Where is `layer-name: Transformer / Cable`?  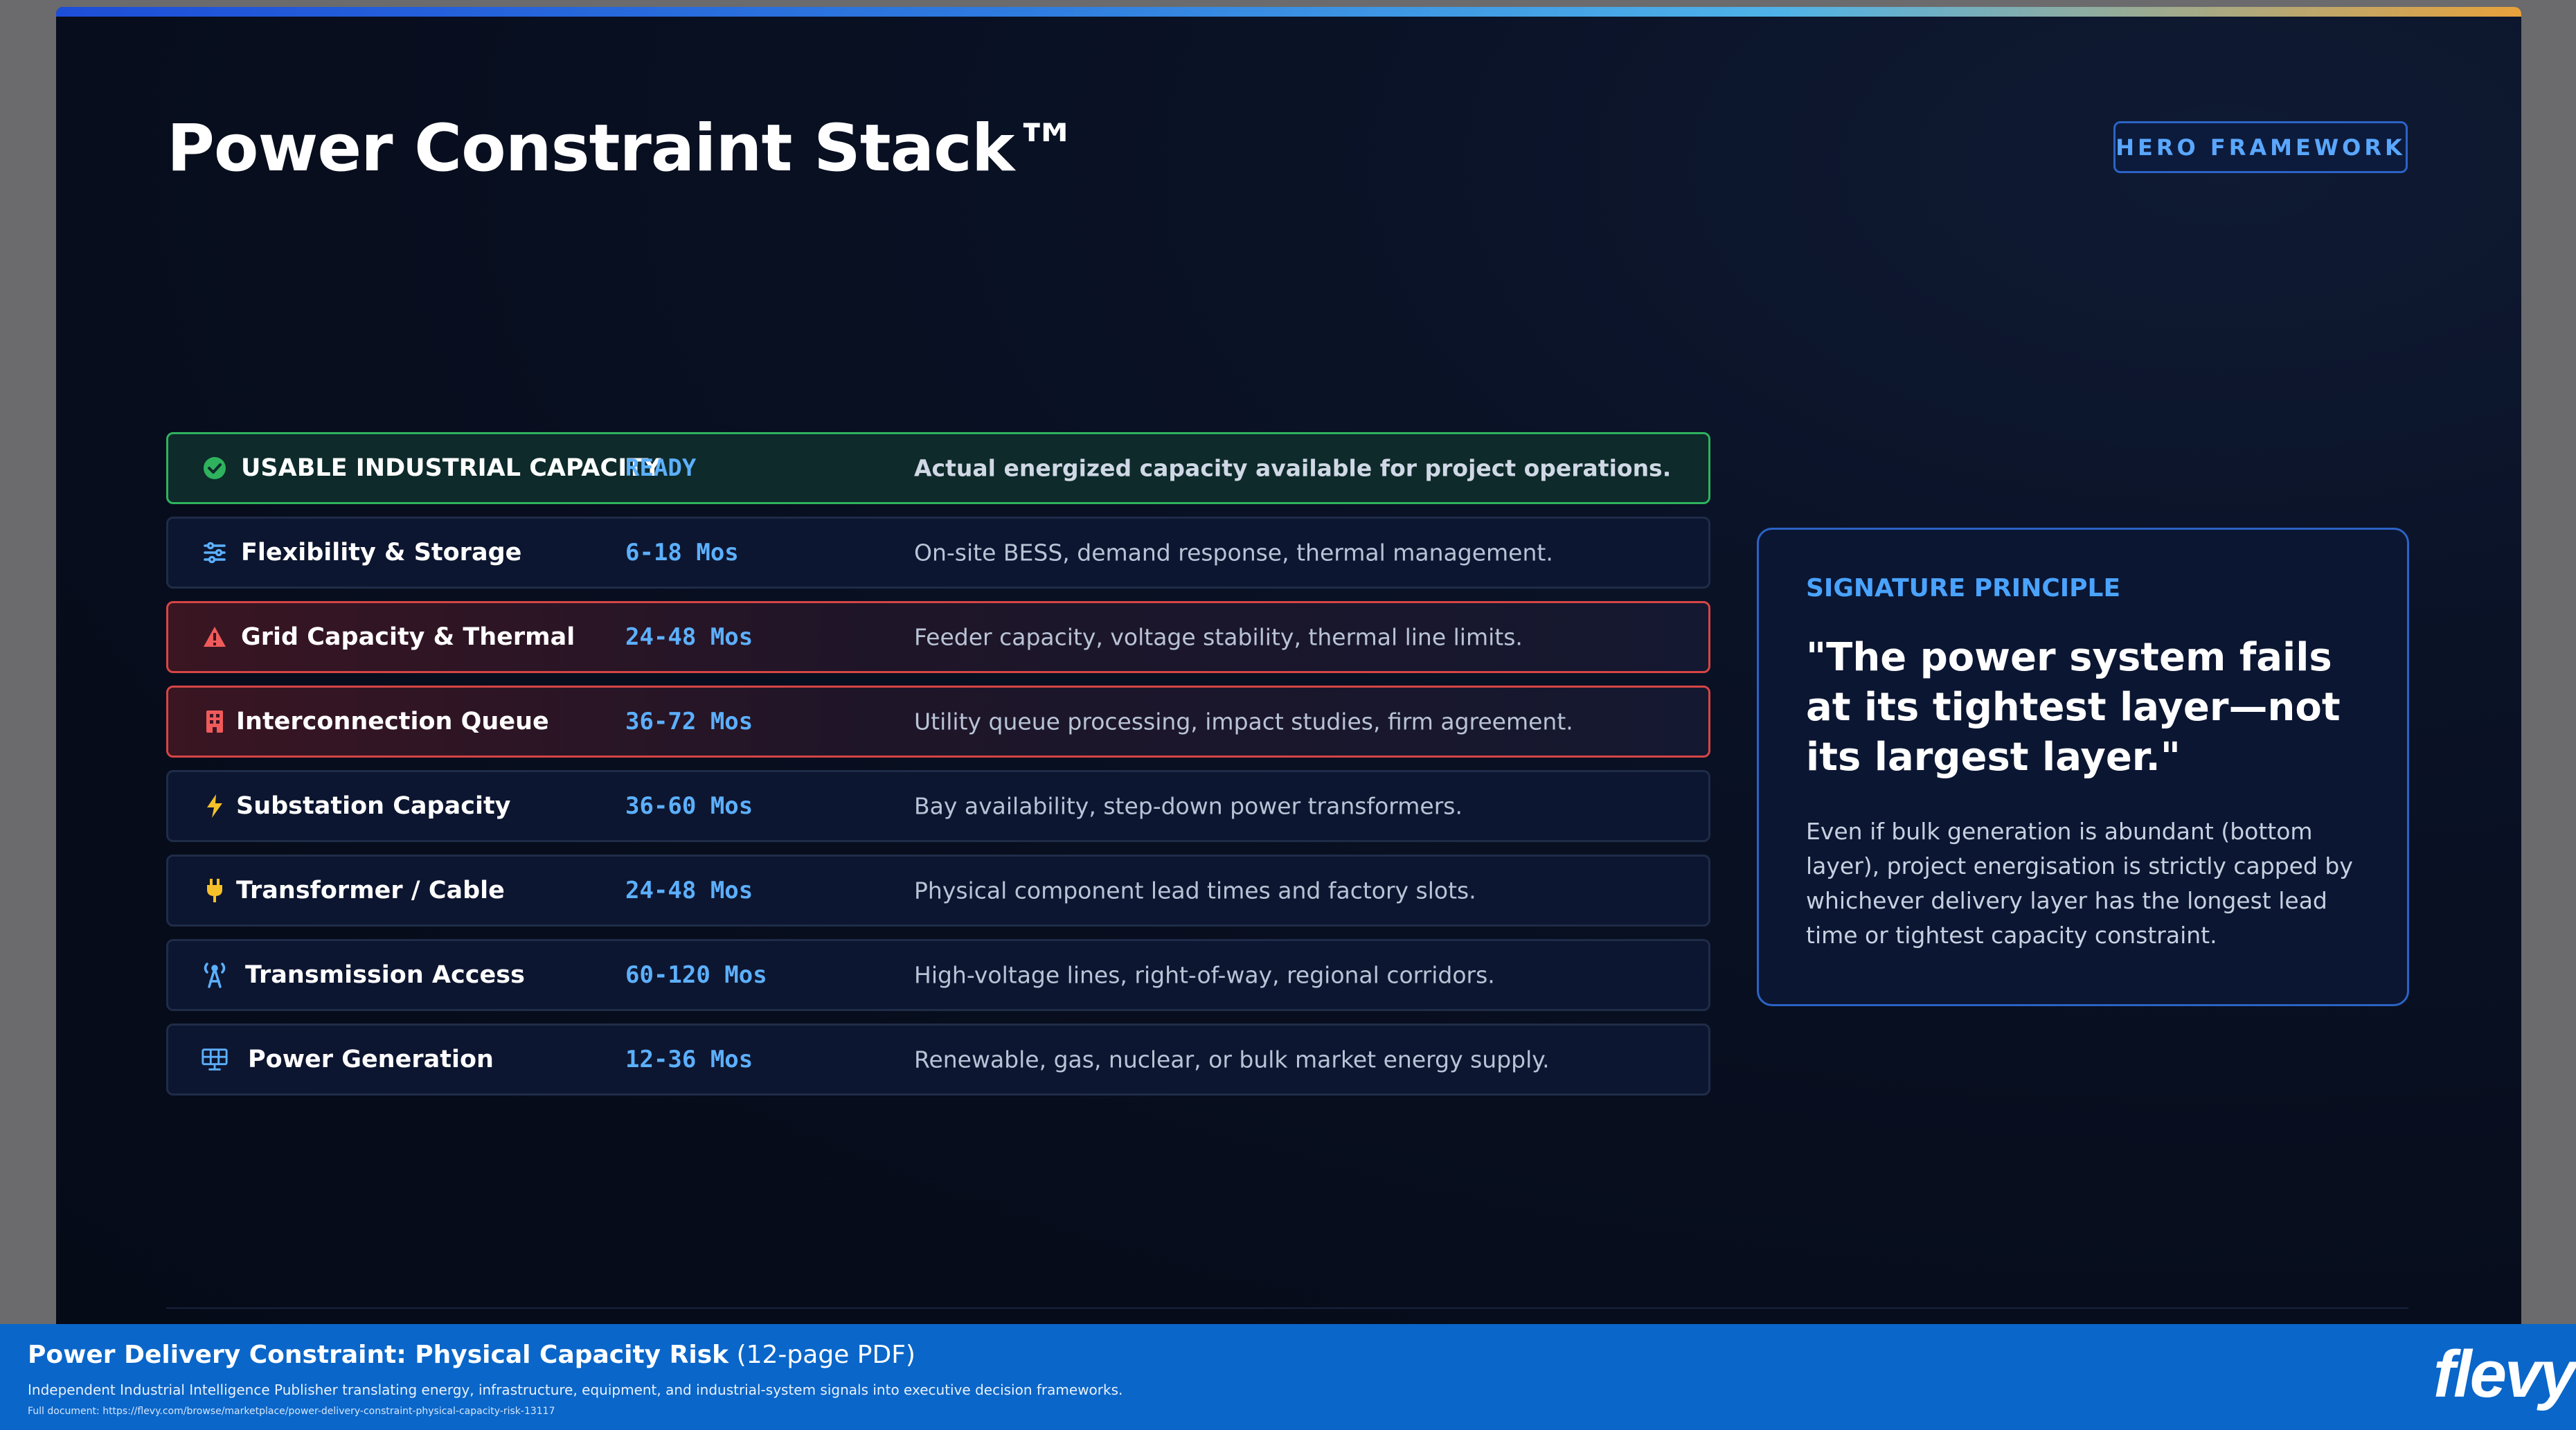
layer-name: Transformer / Cable is located at coordinates (371, 890).